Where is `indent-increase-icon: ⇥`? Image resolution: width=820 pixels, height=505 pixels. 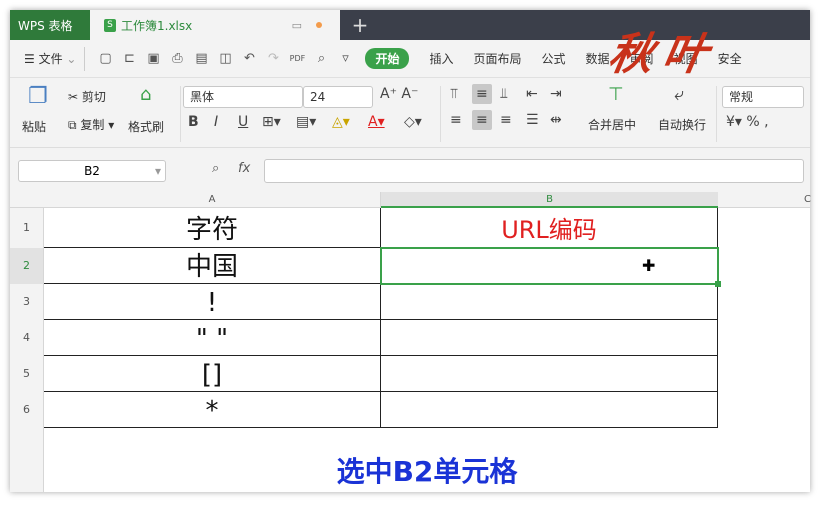
indent-increase-icon: ⇥ is located at coordinates (556, 94).